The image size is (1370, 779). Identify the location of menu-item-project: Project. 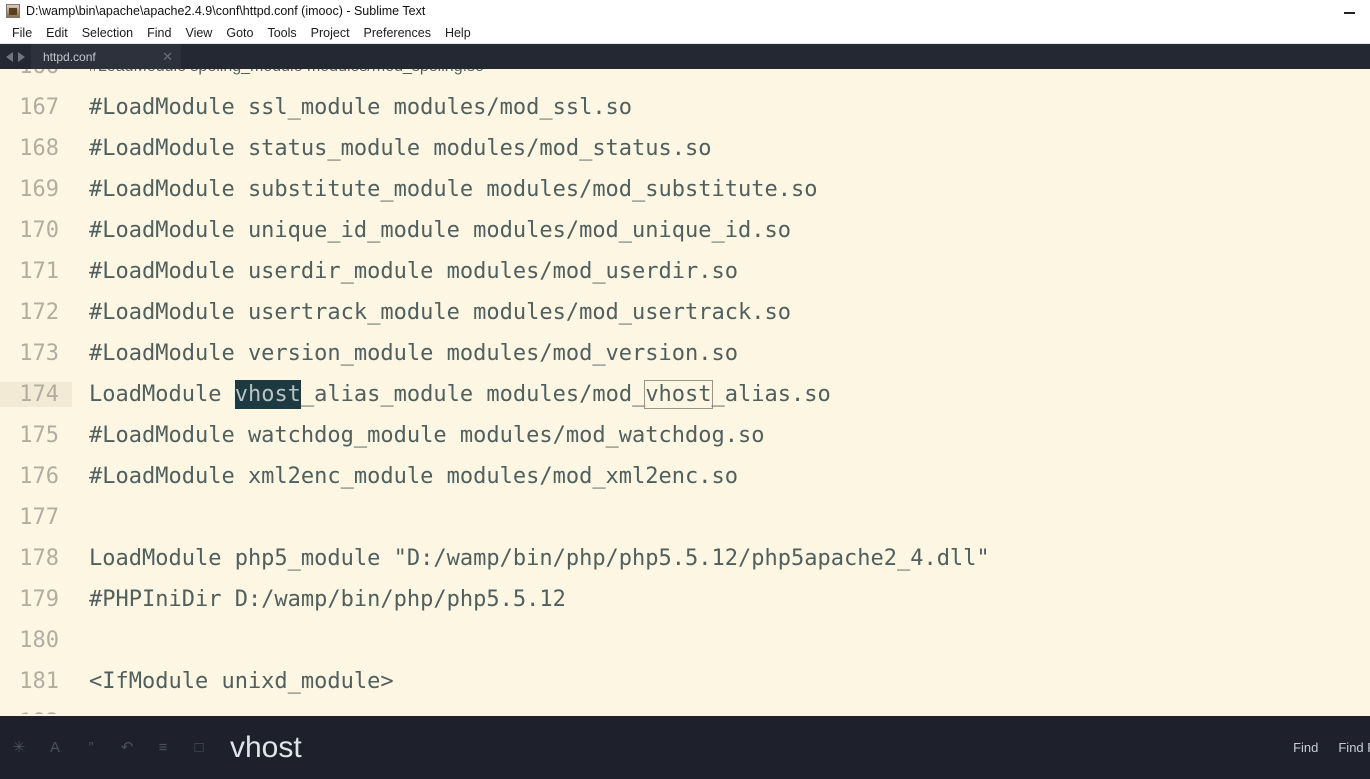
(330, 33).